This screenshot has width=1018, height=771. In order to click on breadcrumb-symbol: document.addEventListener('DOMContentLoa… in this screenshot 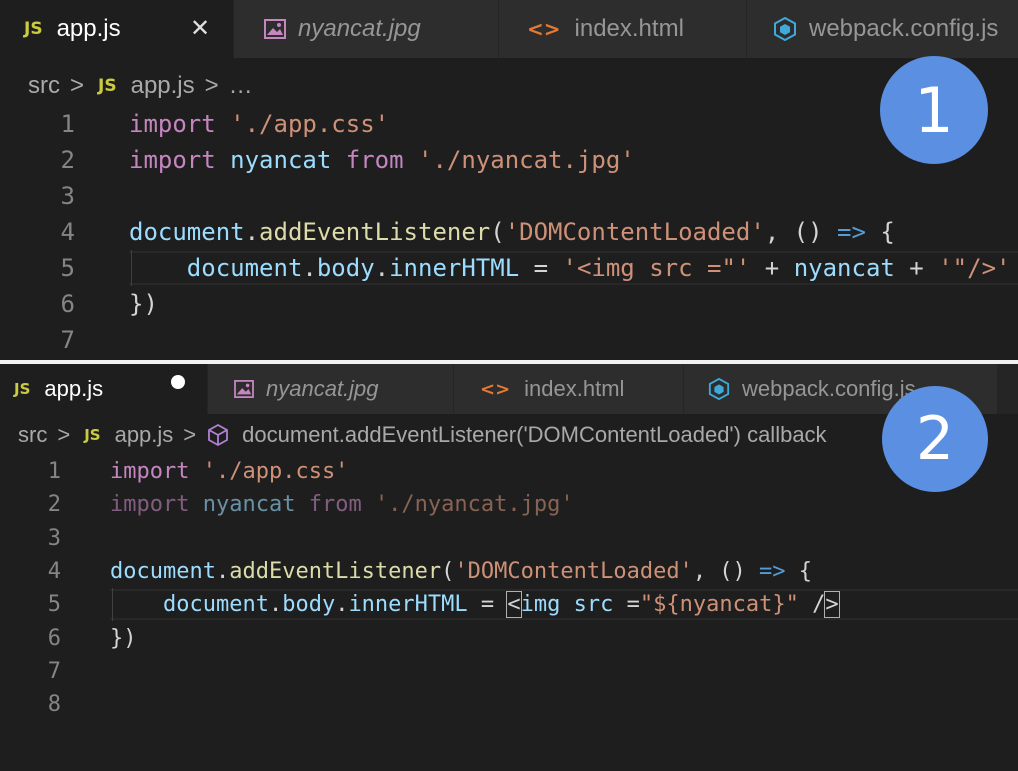, I will do `click(534, 435)`.